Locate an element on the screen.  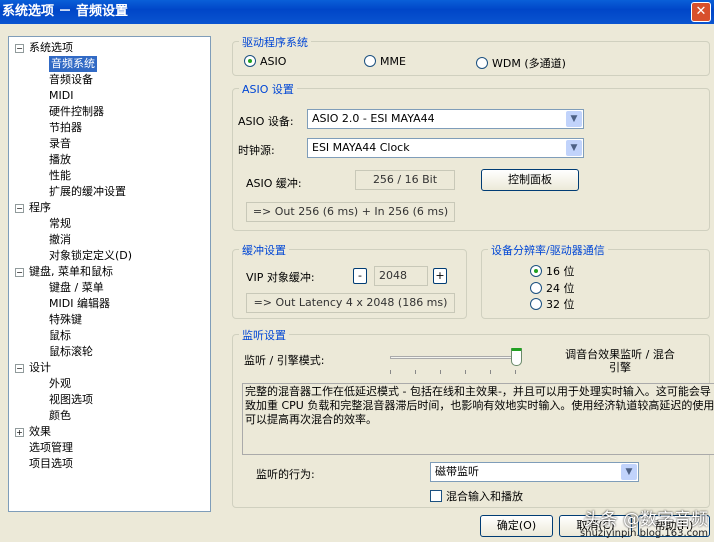
radio-32bit: 32 位 is located at coordinates (552, 304).